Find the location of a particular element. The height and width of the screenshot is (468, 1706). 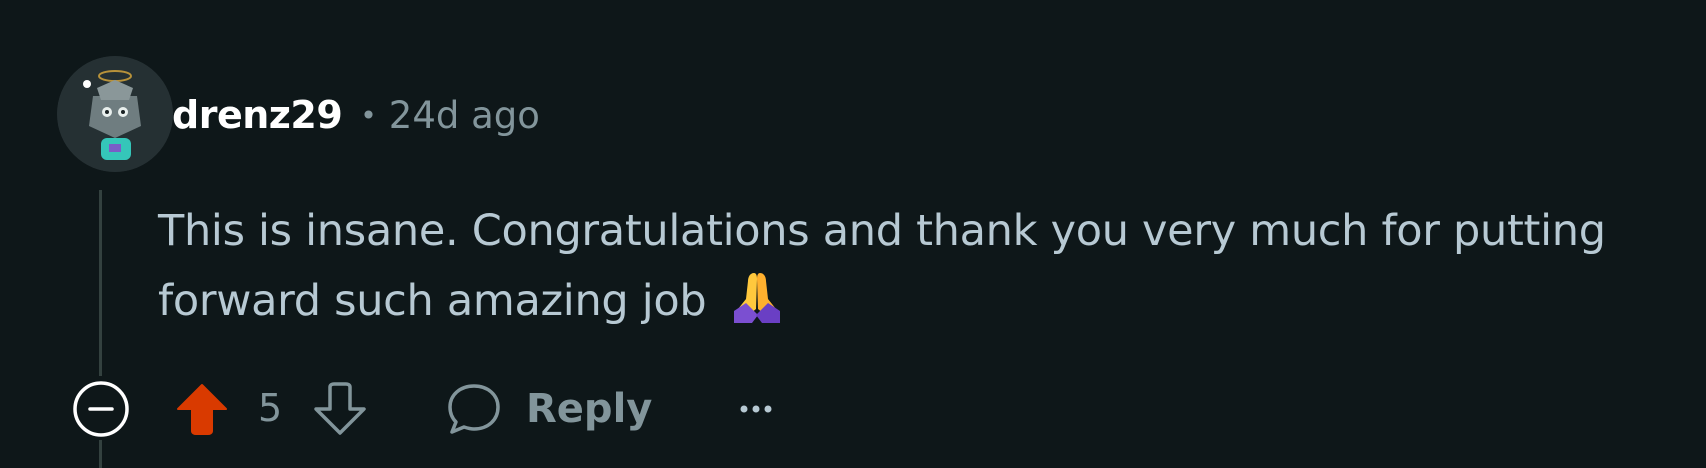

ellipsis-icon is located at coordinates (756, 409).